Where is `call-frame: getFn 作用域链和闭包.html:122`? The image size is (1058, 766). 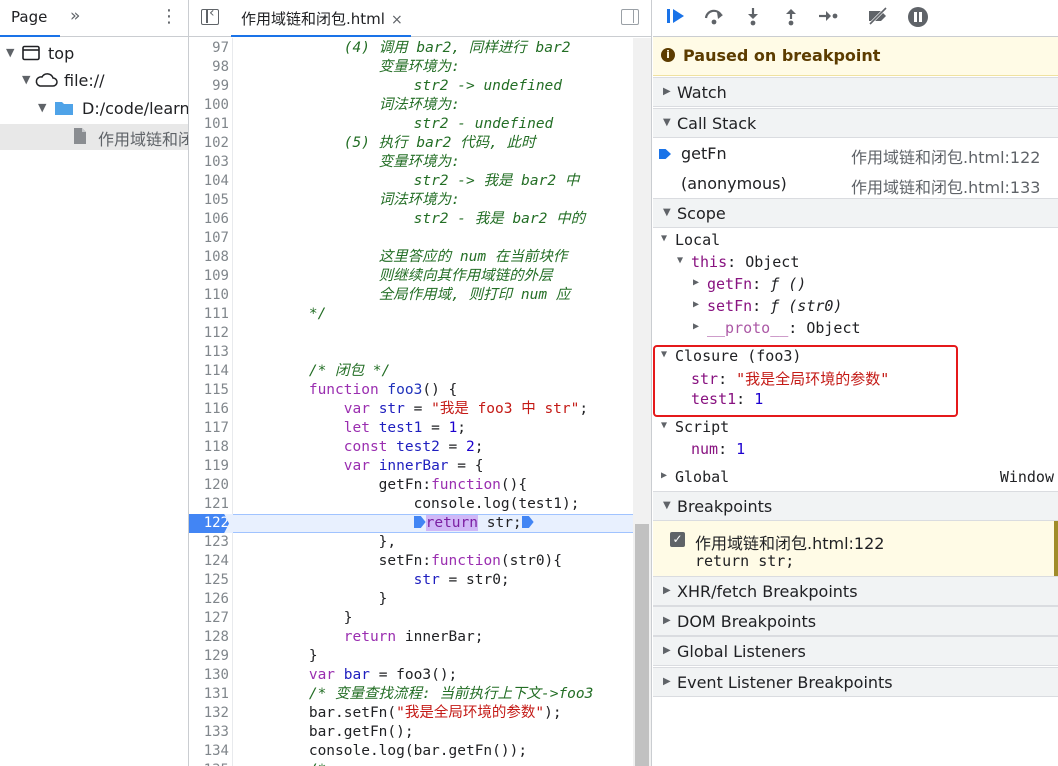 call-frame: getFn 作用域链和闭包.html:122 is located at coordinates (855, 154).